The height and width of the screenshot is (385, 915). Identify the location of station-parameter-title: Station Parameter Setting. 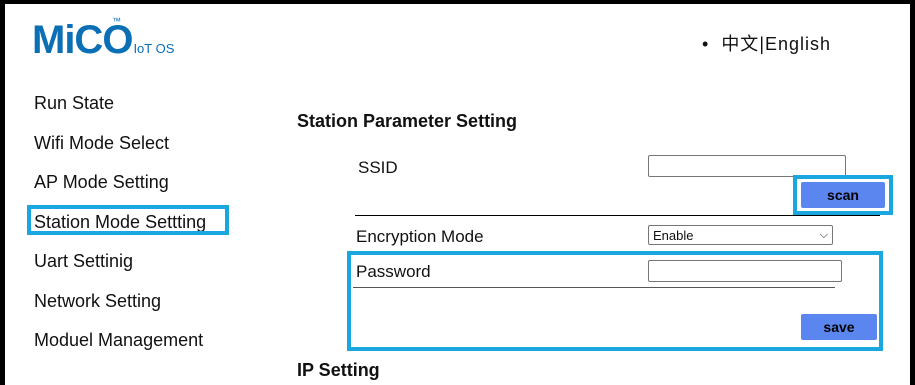
(407, 121).